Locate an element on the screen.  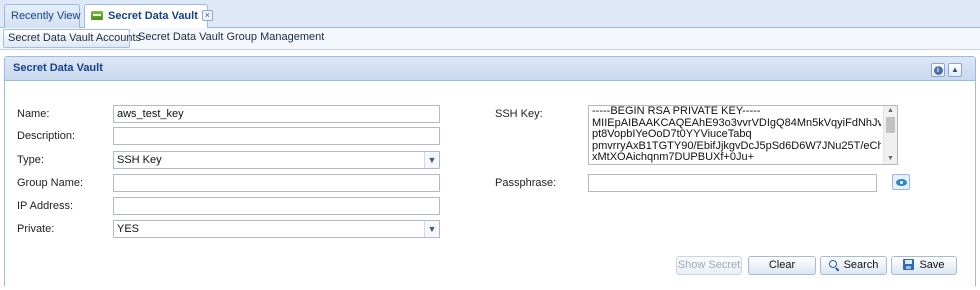
magnifier-icon is located at coordinates (833, 265).